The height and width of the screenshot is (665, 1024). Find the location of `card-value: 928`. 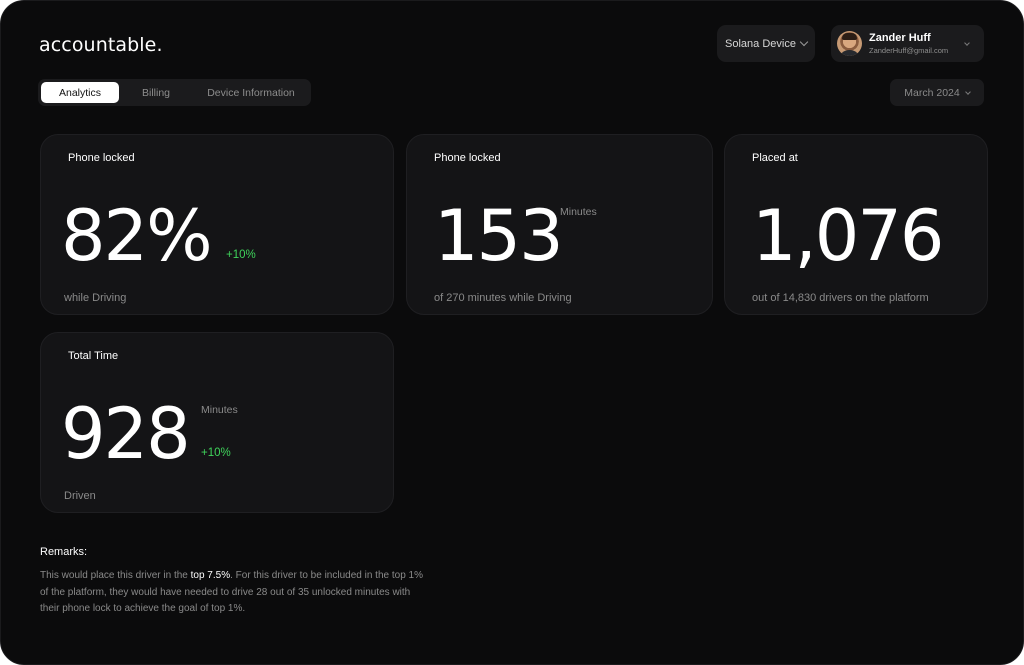

card-value: 928 is located at coordinates (126, 434).